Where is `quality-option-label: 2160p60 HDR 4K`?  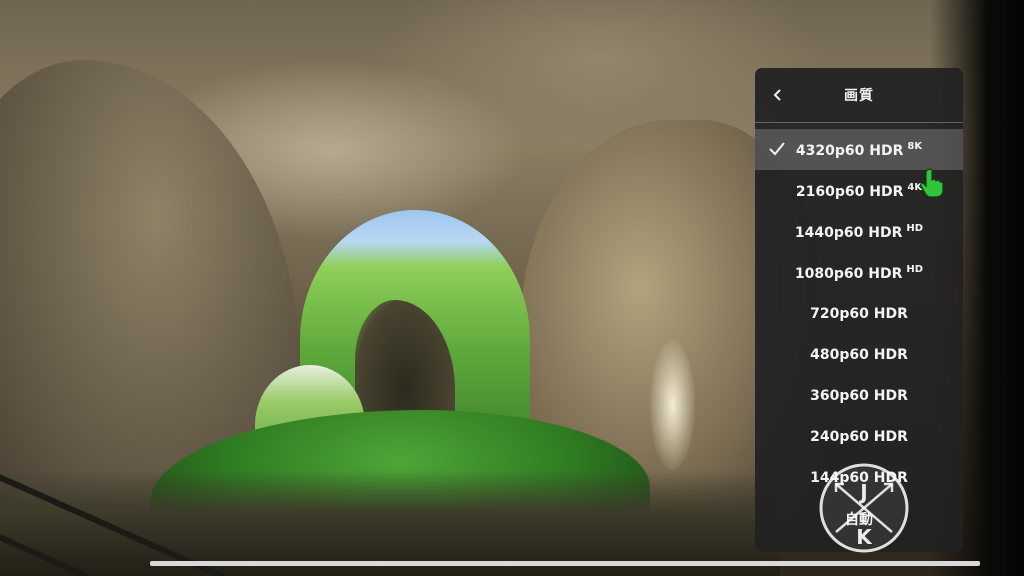
quality-option-label: 2160p60 HDR 4K is located at coordinates (859, 190).